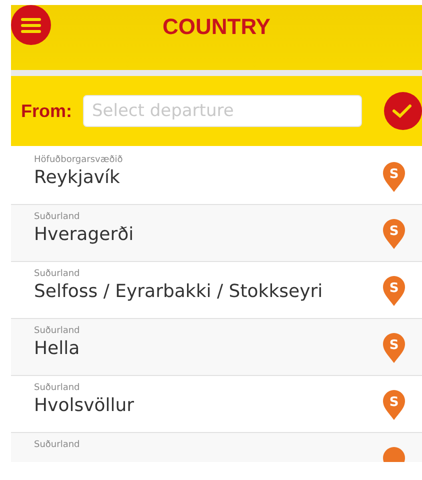  Describe the element at coordinates (216, 27) in the screenshot. I see `page-title: COUNTRY` at that location.